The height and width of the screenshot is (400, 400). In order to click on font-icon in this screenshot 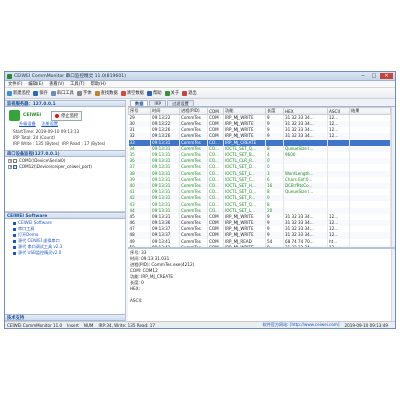, I will do `click(79, 93)`.